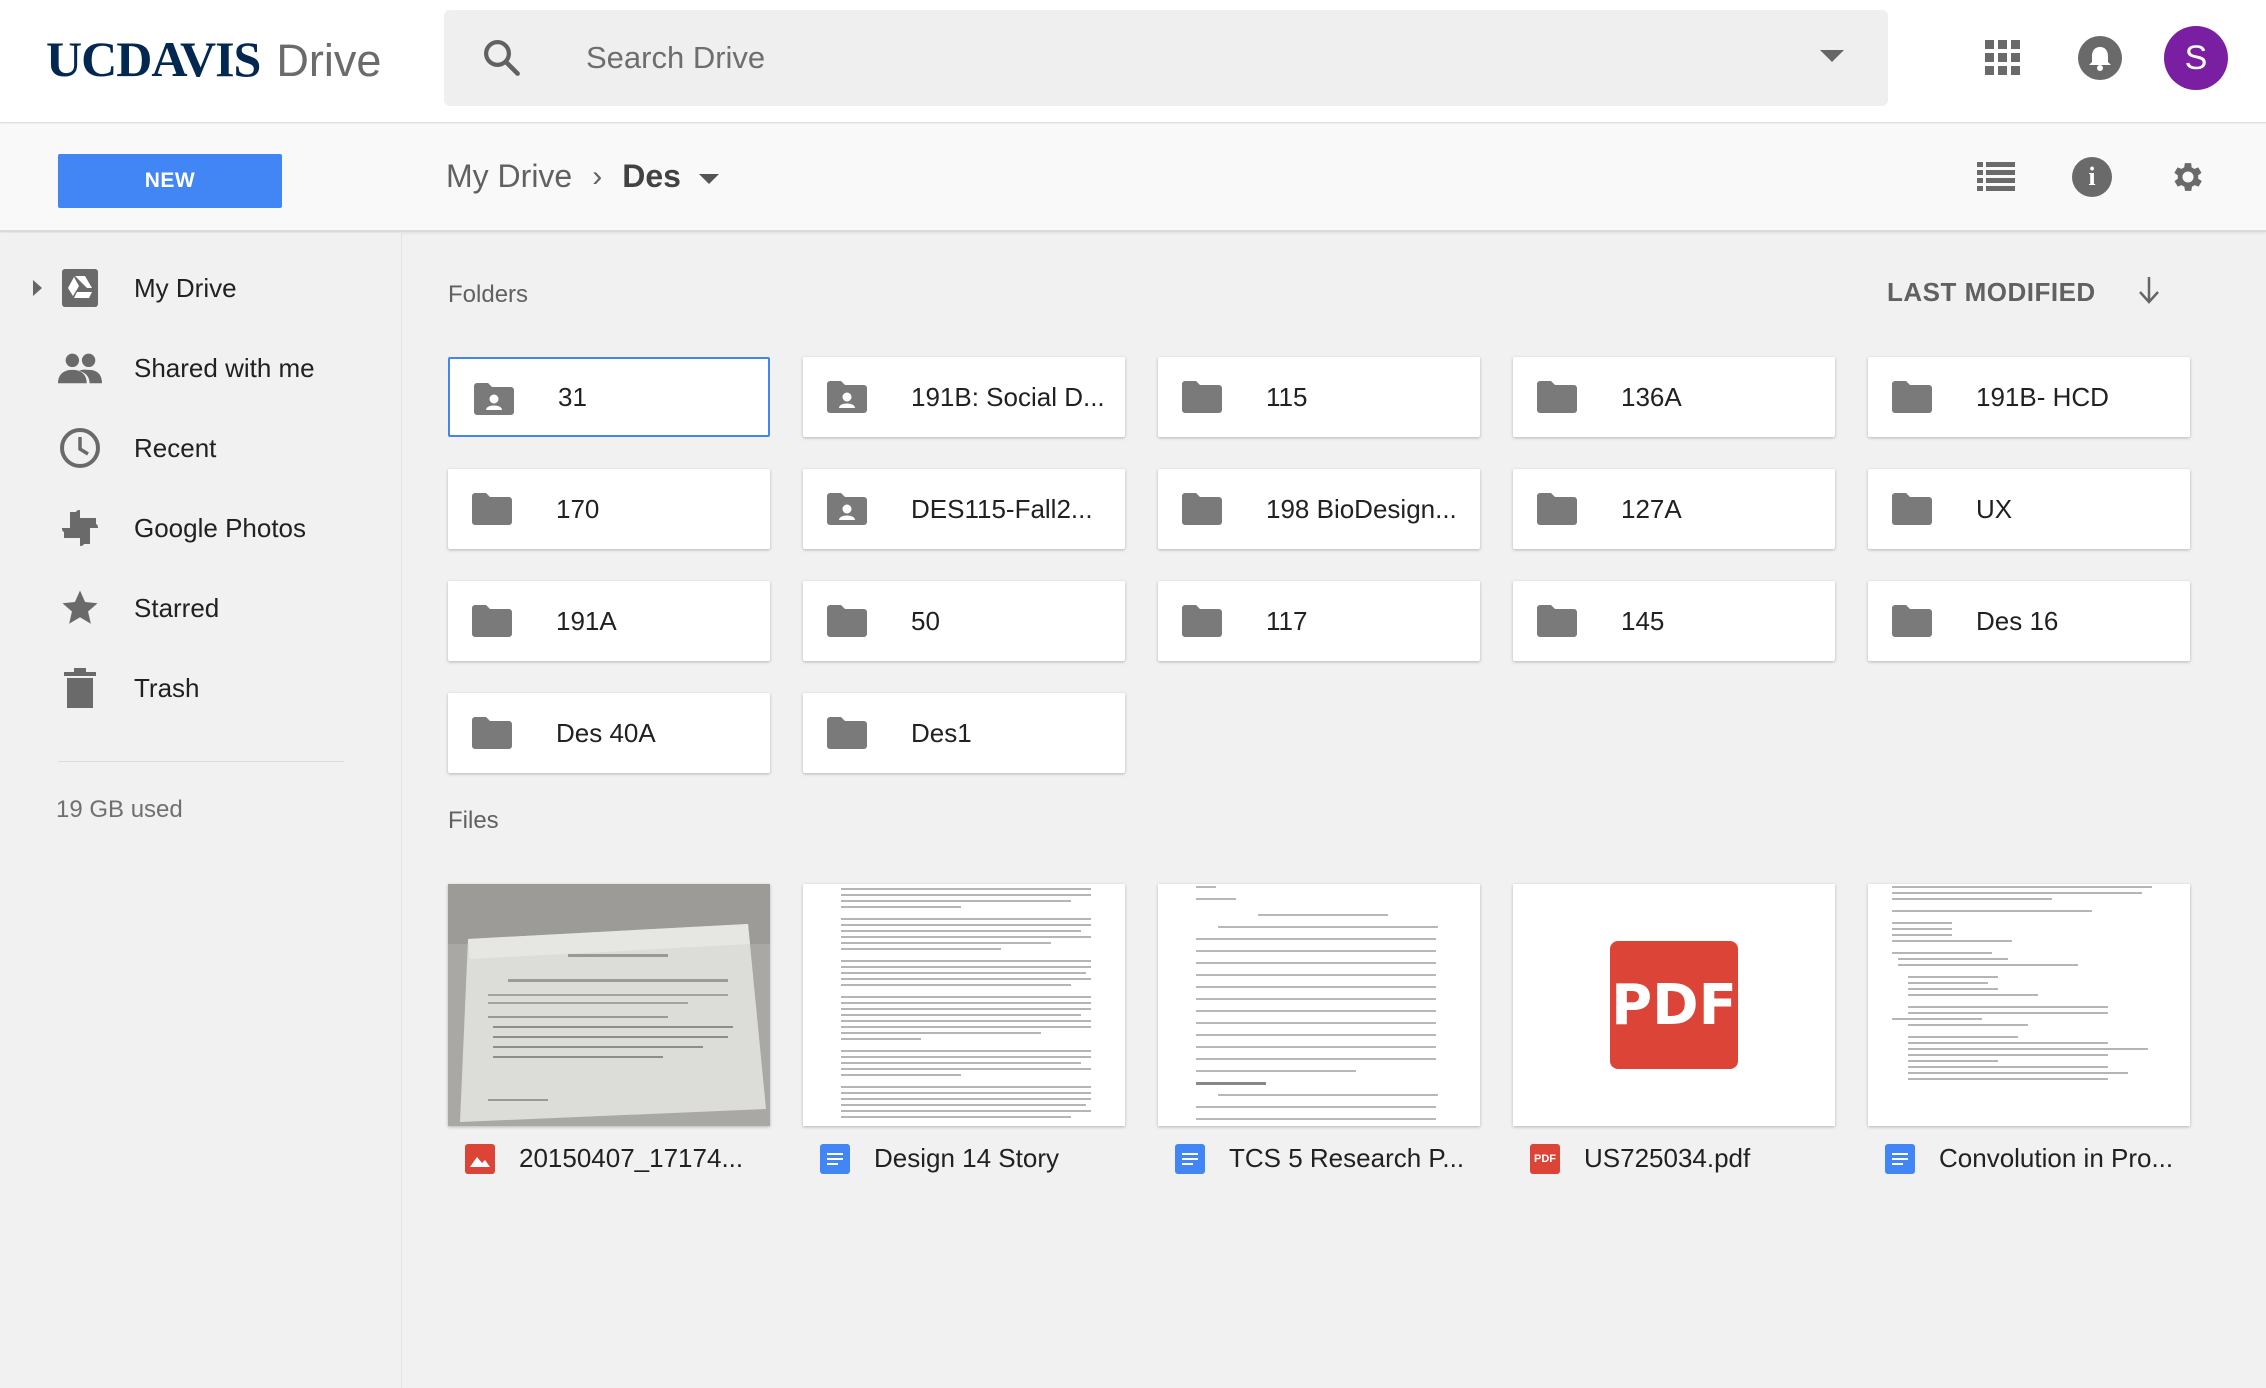  I want to click on breadcrumb-my-drive: My Drive, so click(509, 176).